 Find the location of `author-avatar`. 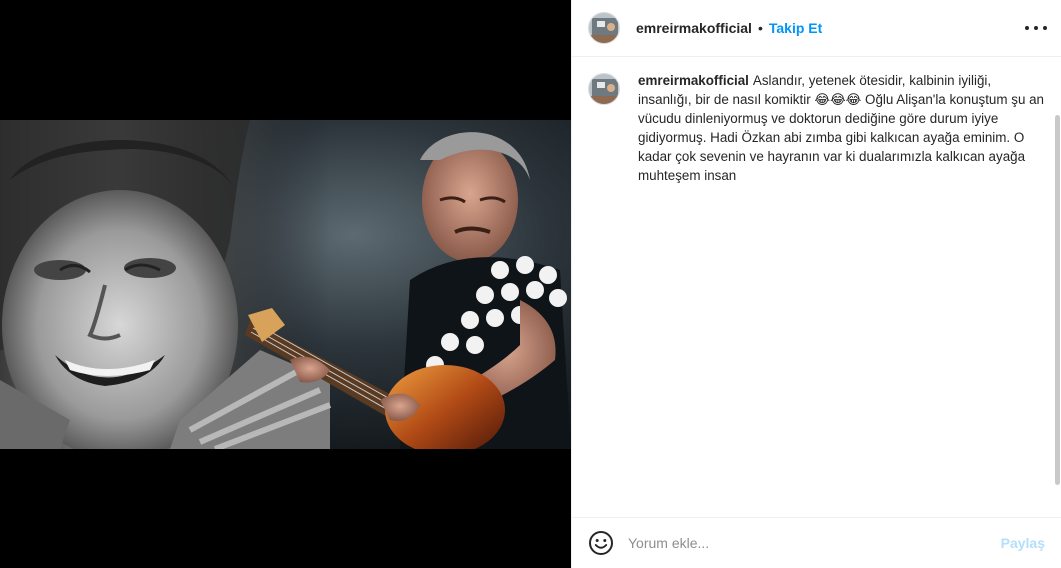

author-avatar is located at coordinates (604, 28).